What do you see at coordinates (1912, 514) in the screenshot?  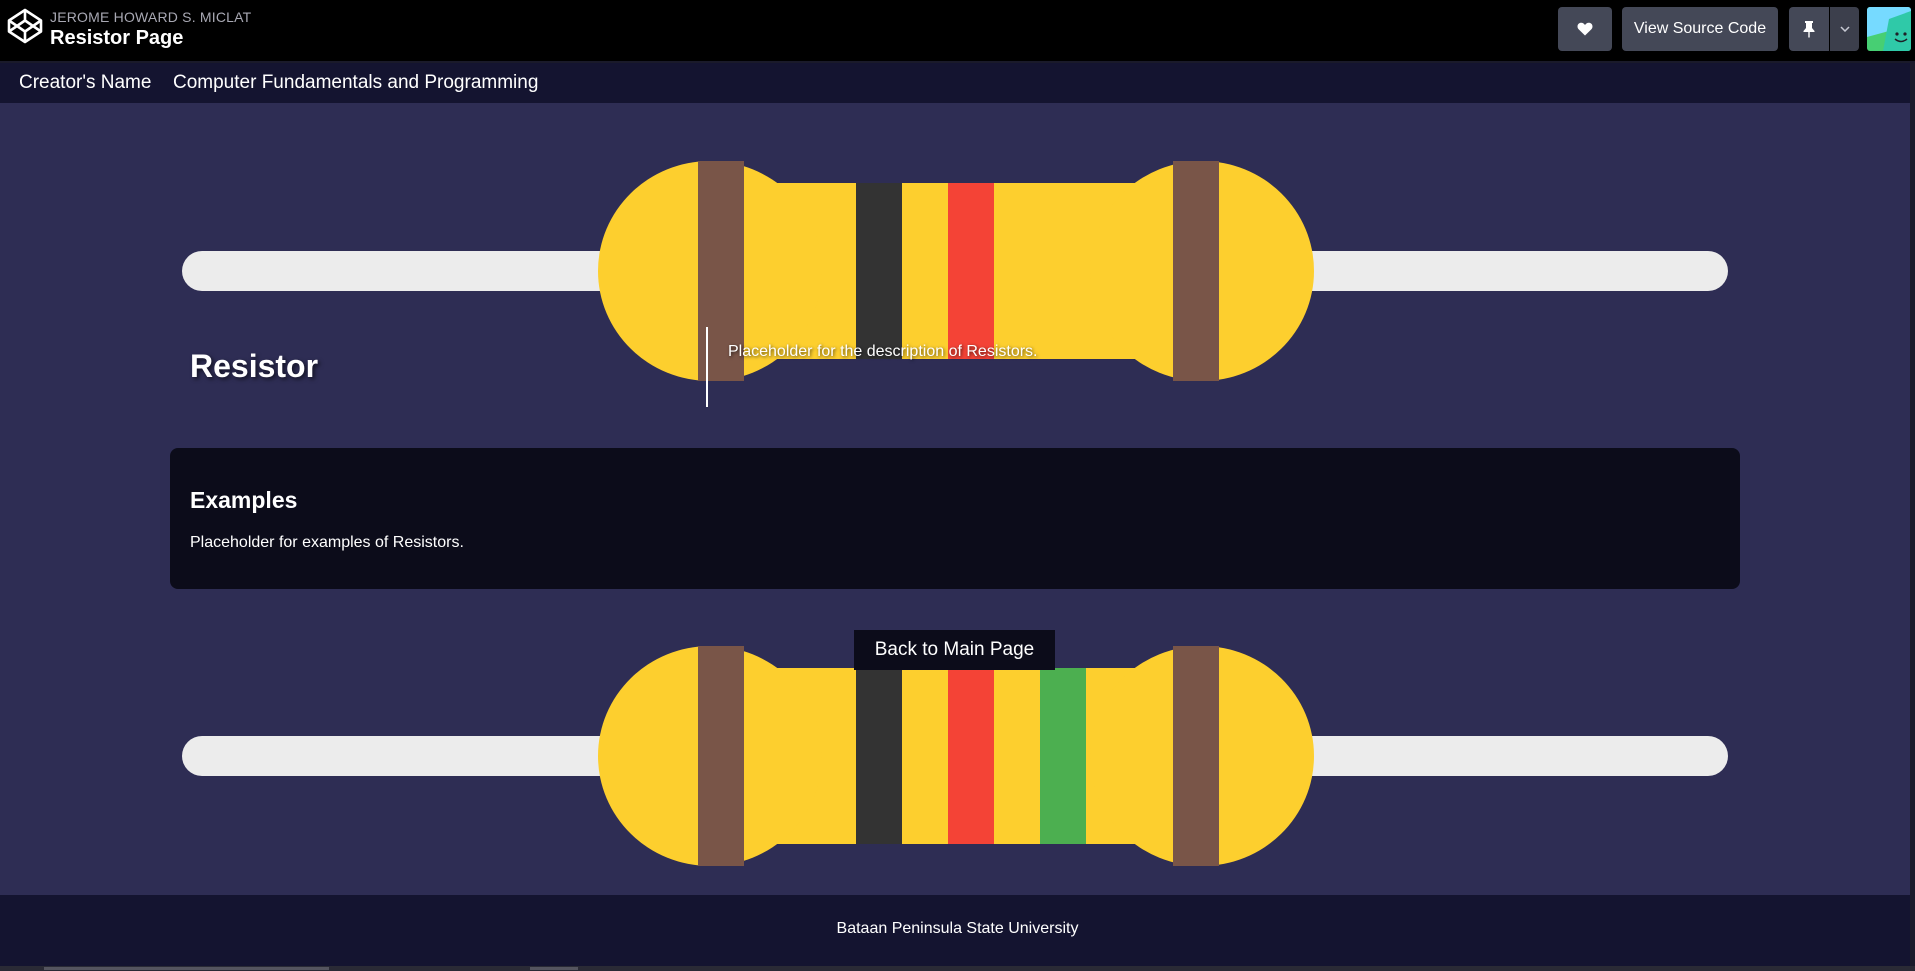 I see `scrollbar-track-vertical` at bounding box center [1912, 514].